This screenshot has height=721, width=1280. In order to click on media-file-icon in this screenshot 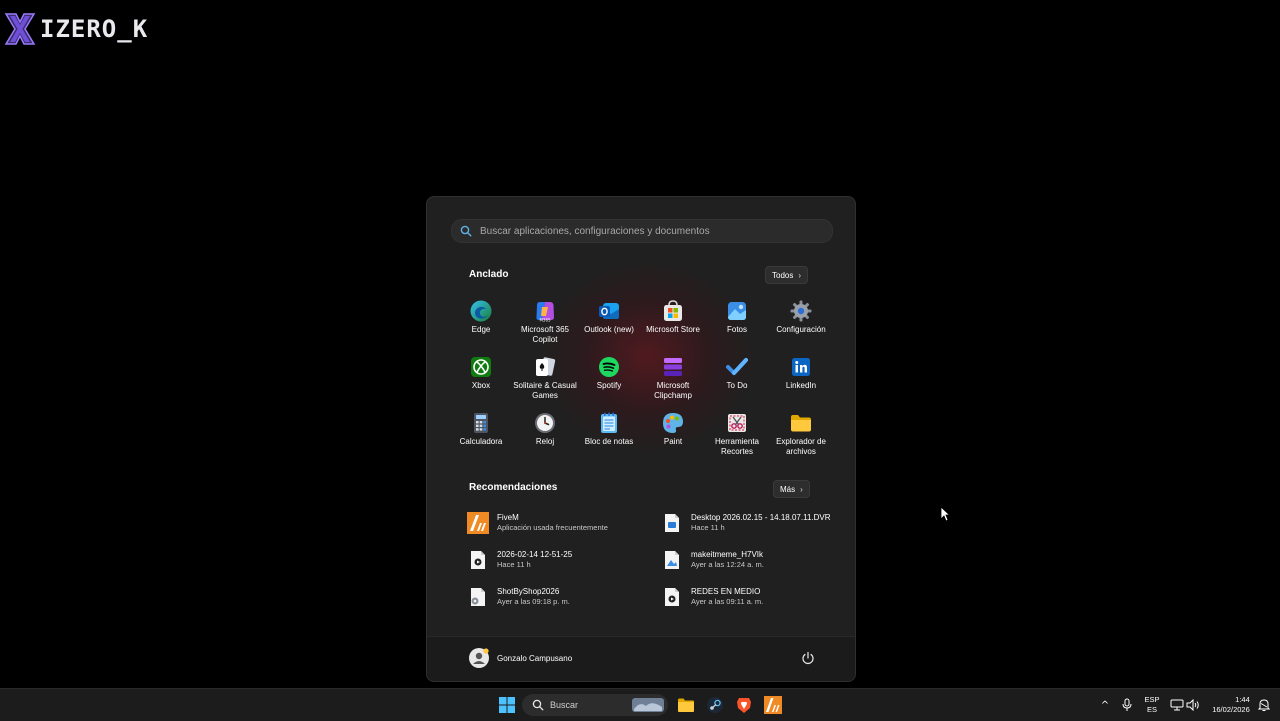, I will do `click(672, 597)`.